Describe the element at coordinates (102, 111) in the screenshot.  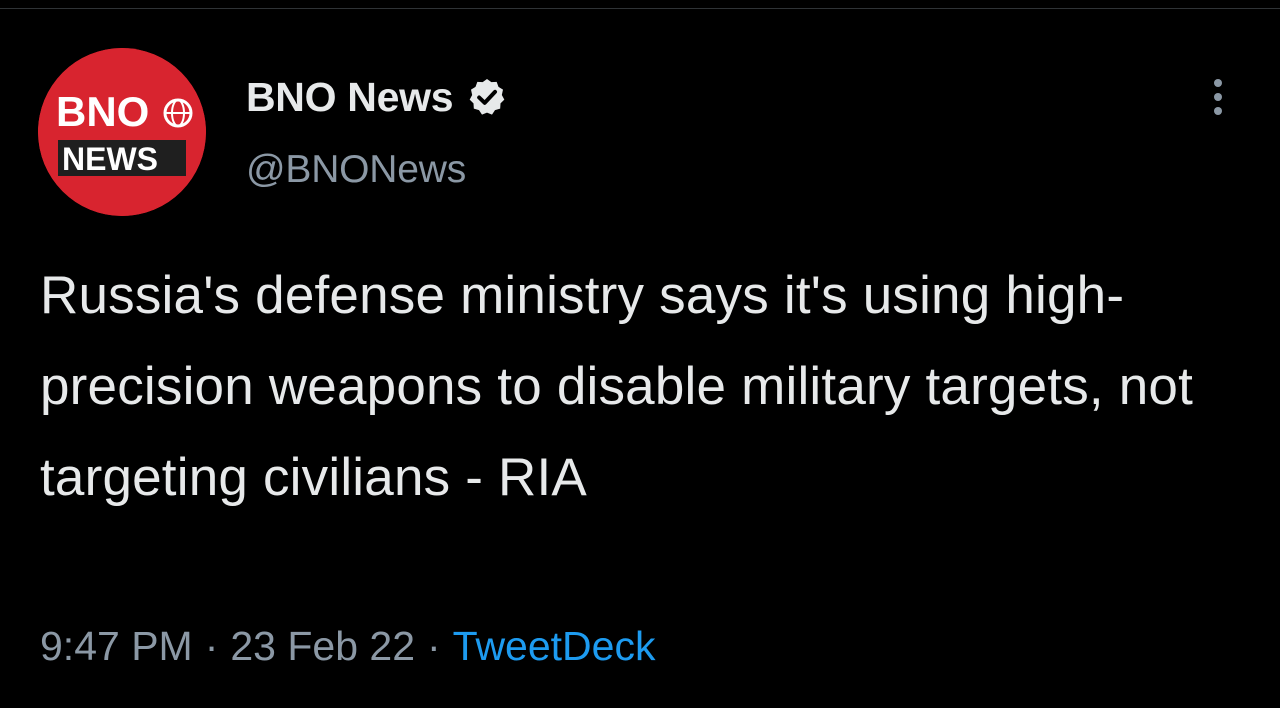
I see `logo-text-bno: BNO` at that location.